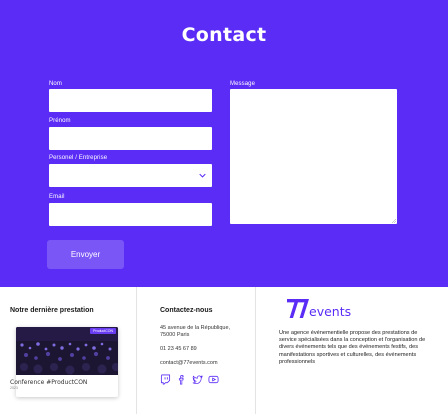 Image resolution: width=448 pixels, height=414 pixels. I want to click on address-line-2: 75000 Paris, so click(175, 335).